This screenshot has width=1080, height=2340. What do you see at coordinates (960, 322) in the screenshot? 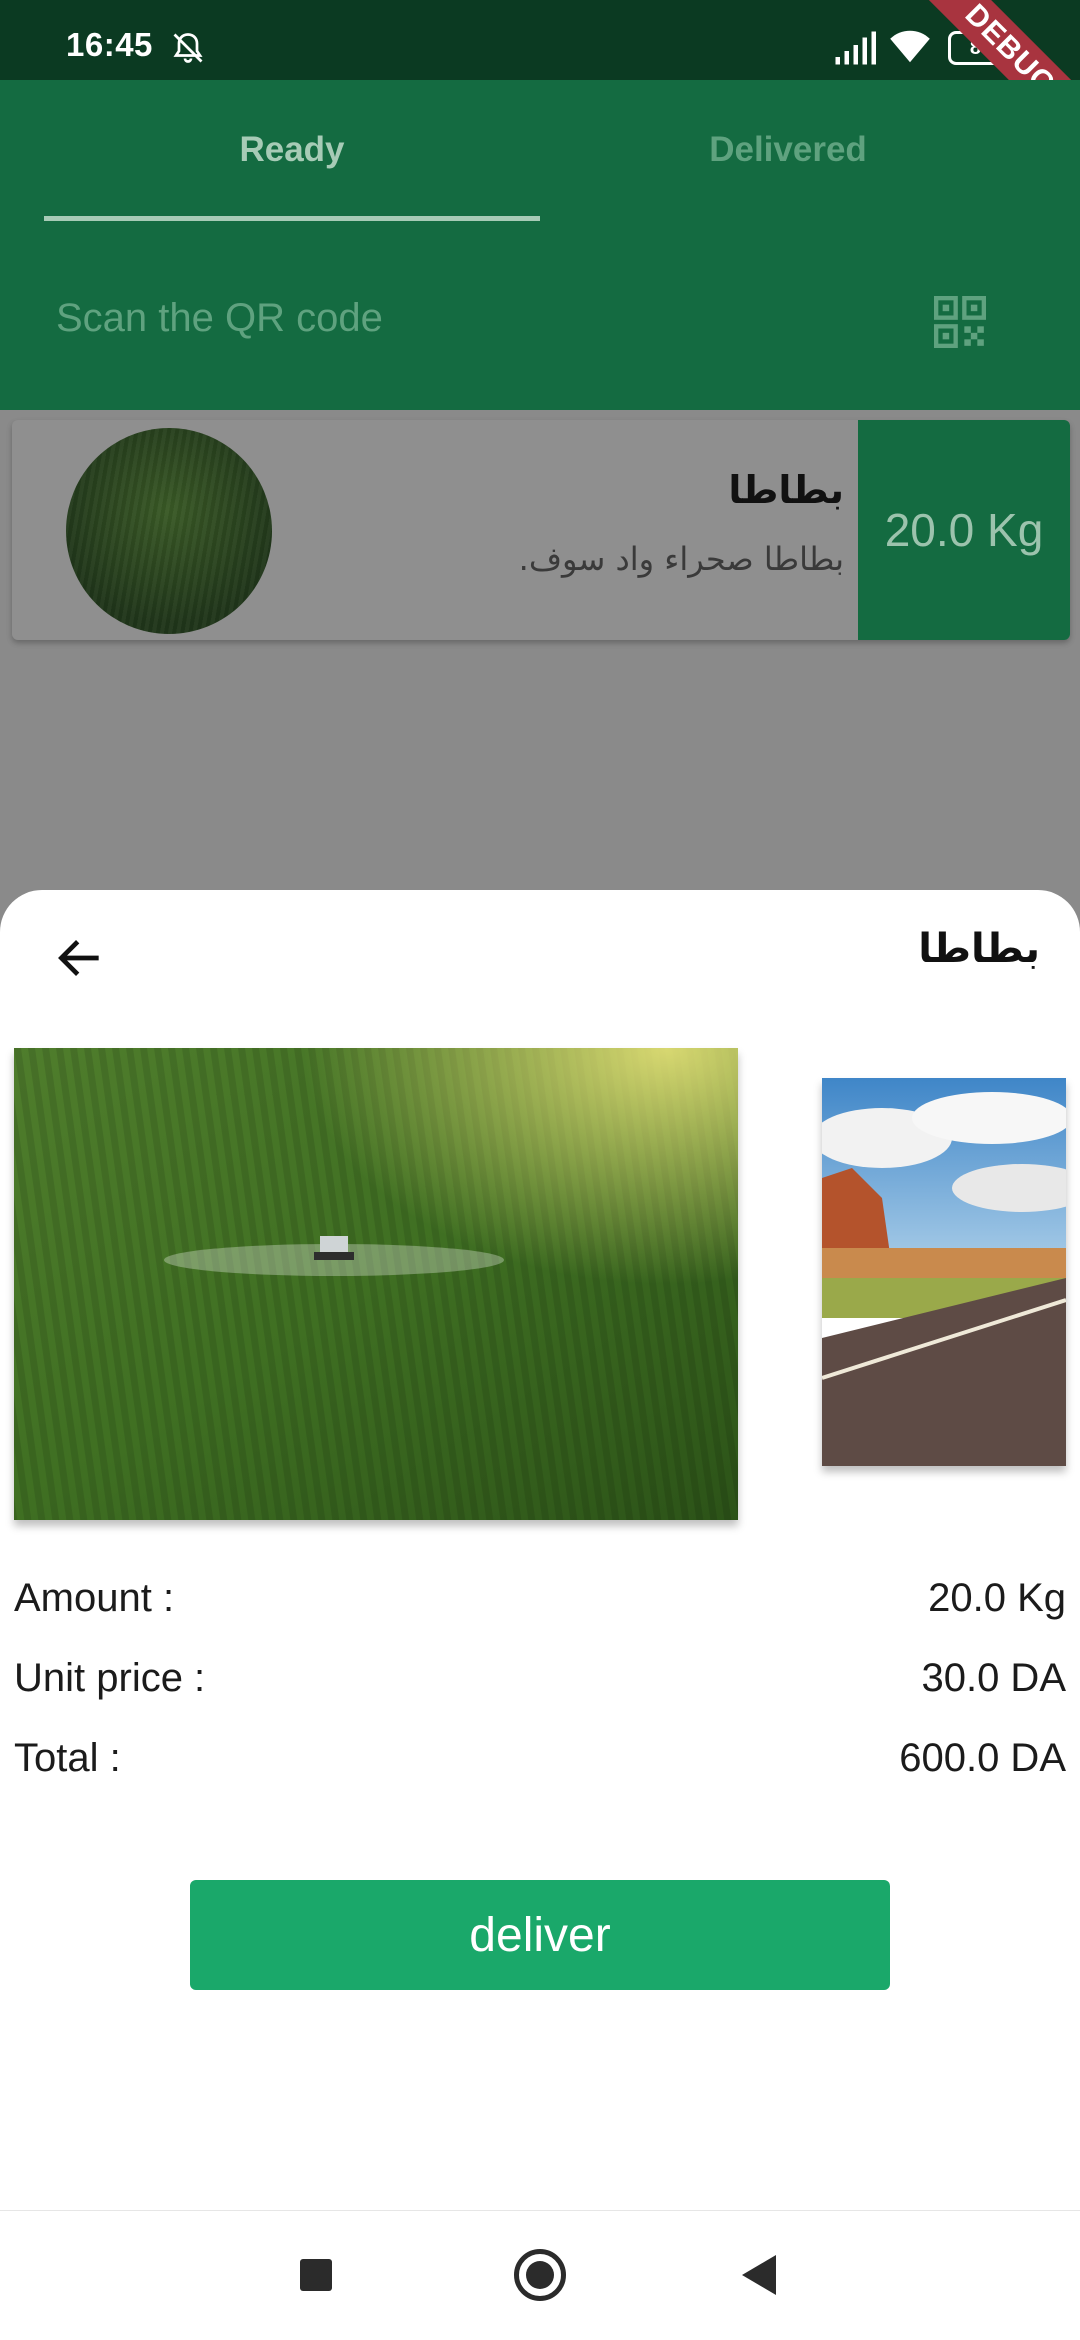
I see `qr-code-icon` at bounding box center [960, 322].